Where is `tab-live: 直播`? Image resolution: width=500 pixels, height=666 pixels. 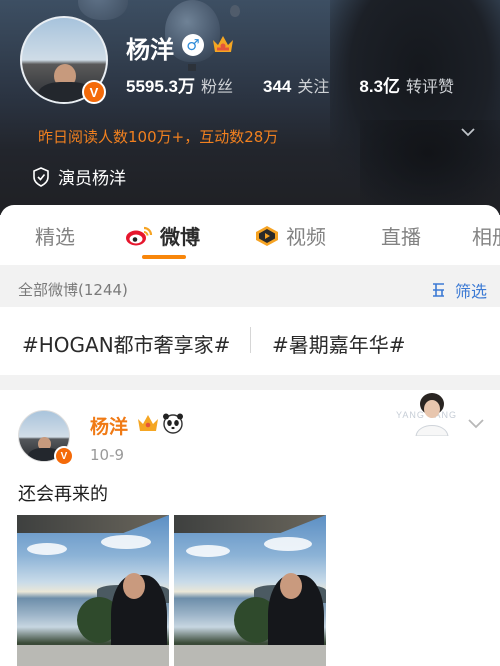 tab-live: 直播 is located at coordinates (401, 235).